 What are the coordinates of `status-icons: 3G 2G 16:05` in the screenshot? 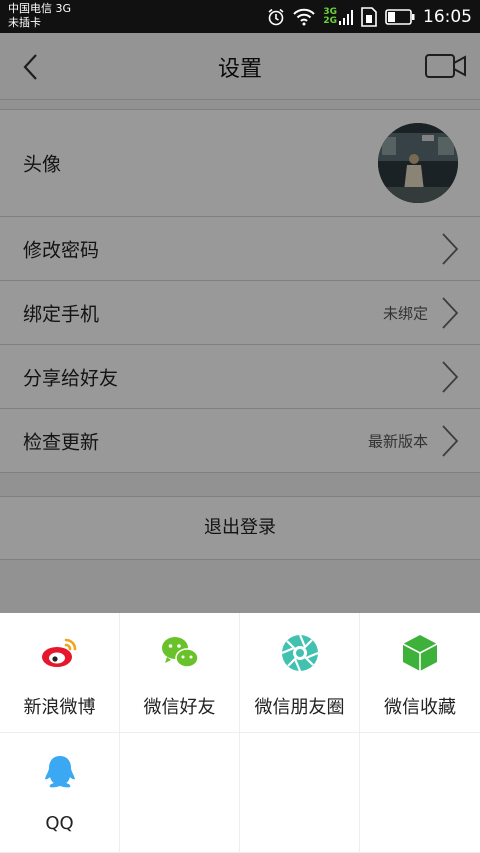 It's located at (369, 16).